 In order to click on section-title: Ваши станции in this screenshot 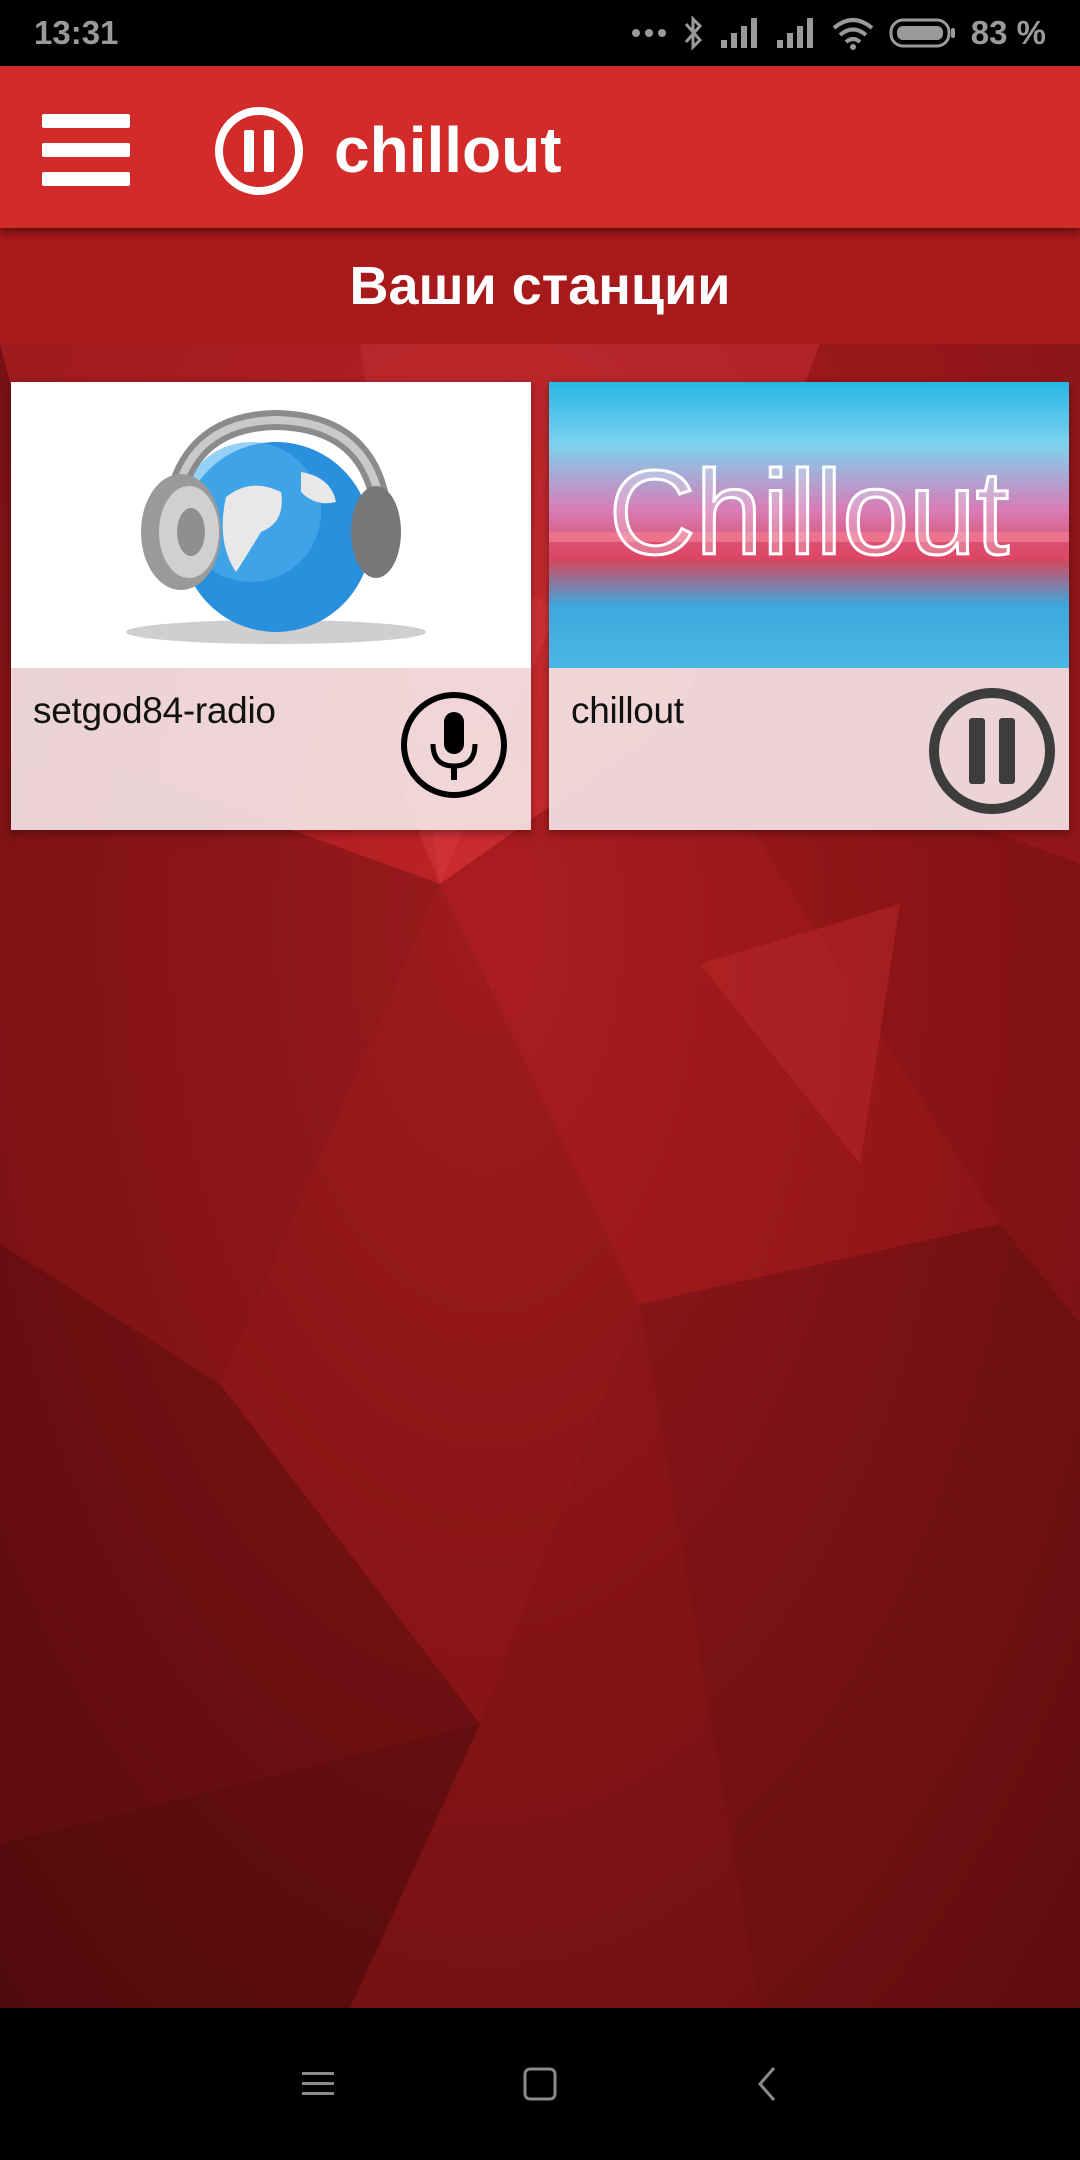, I will do `click(540, 286)`.